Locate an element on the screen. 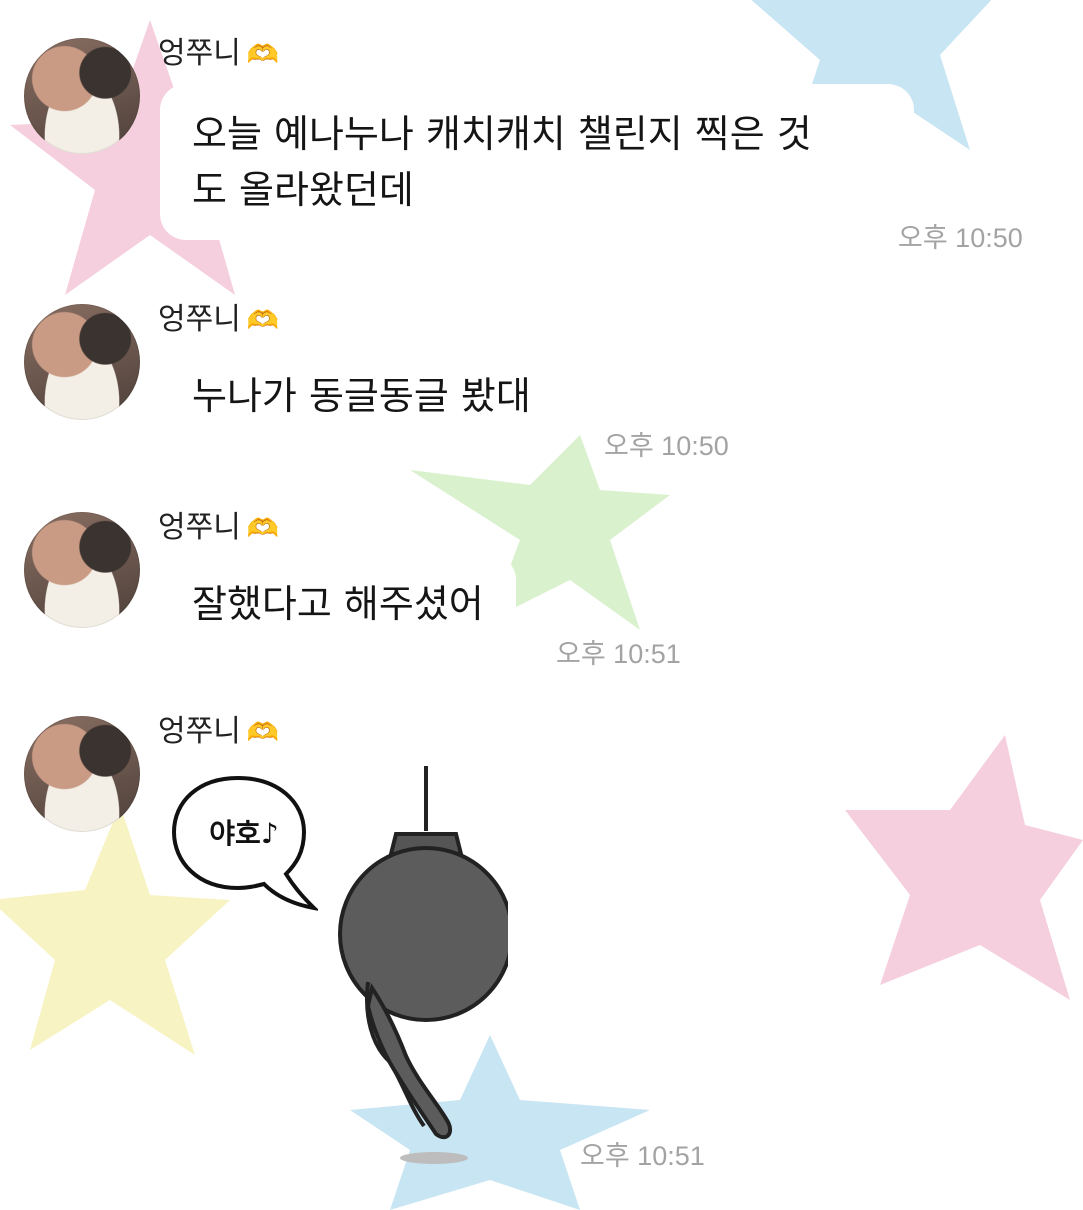  bomb-character-icon is located at coordinates (423, 965).